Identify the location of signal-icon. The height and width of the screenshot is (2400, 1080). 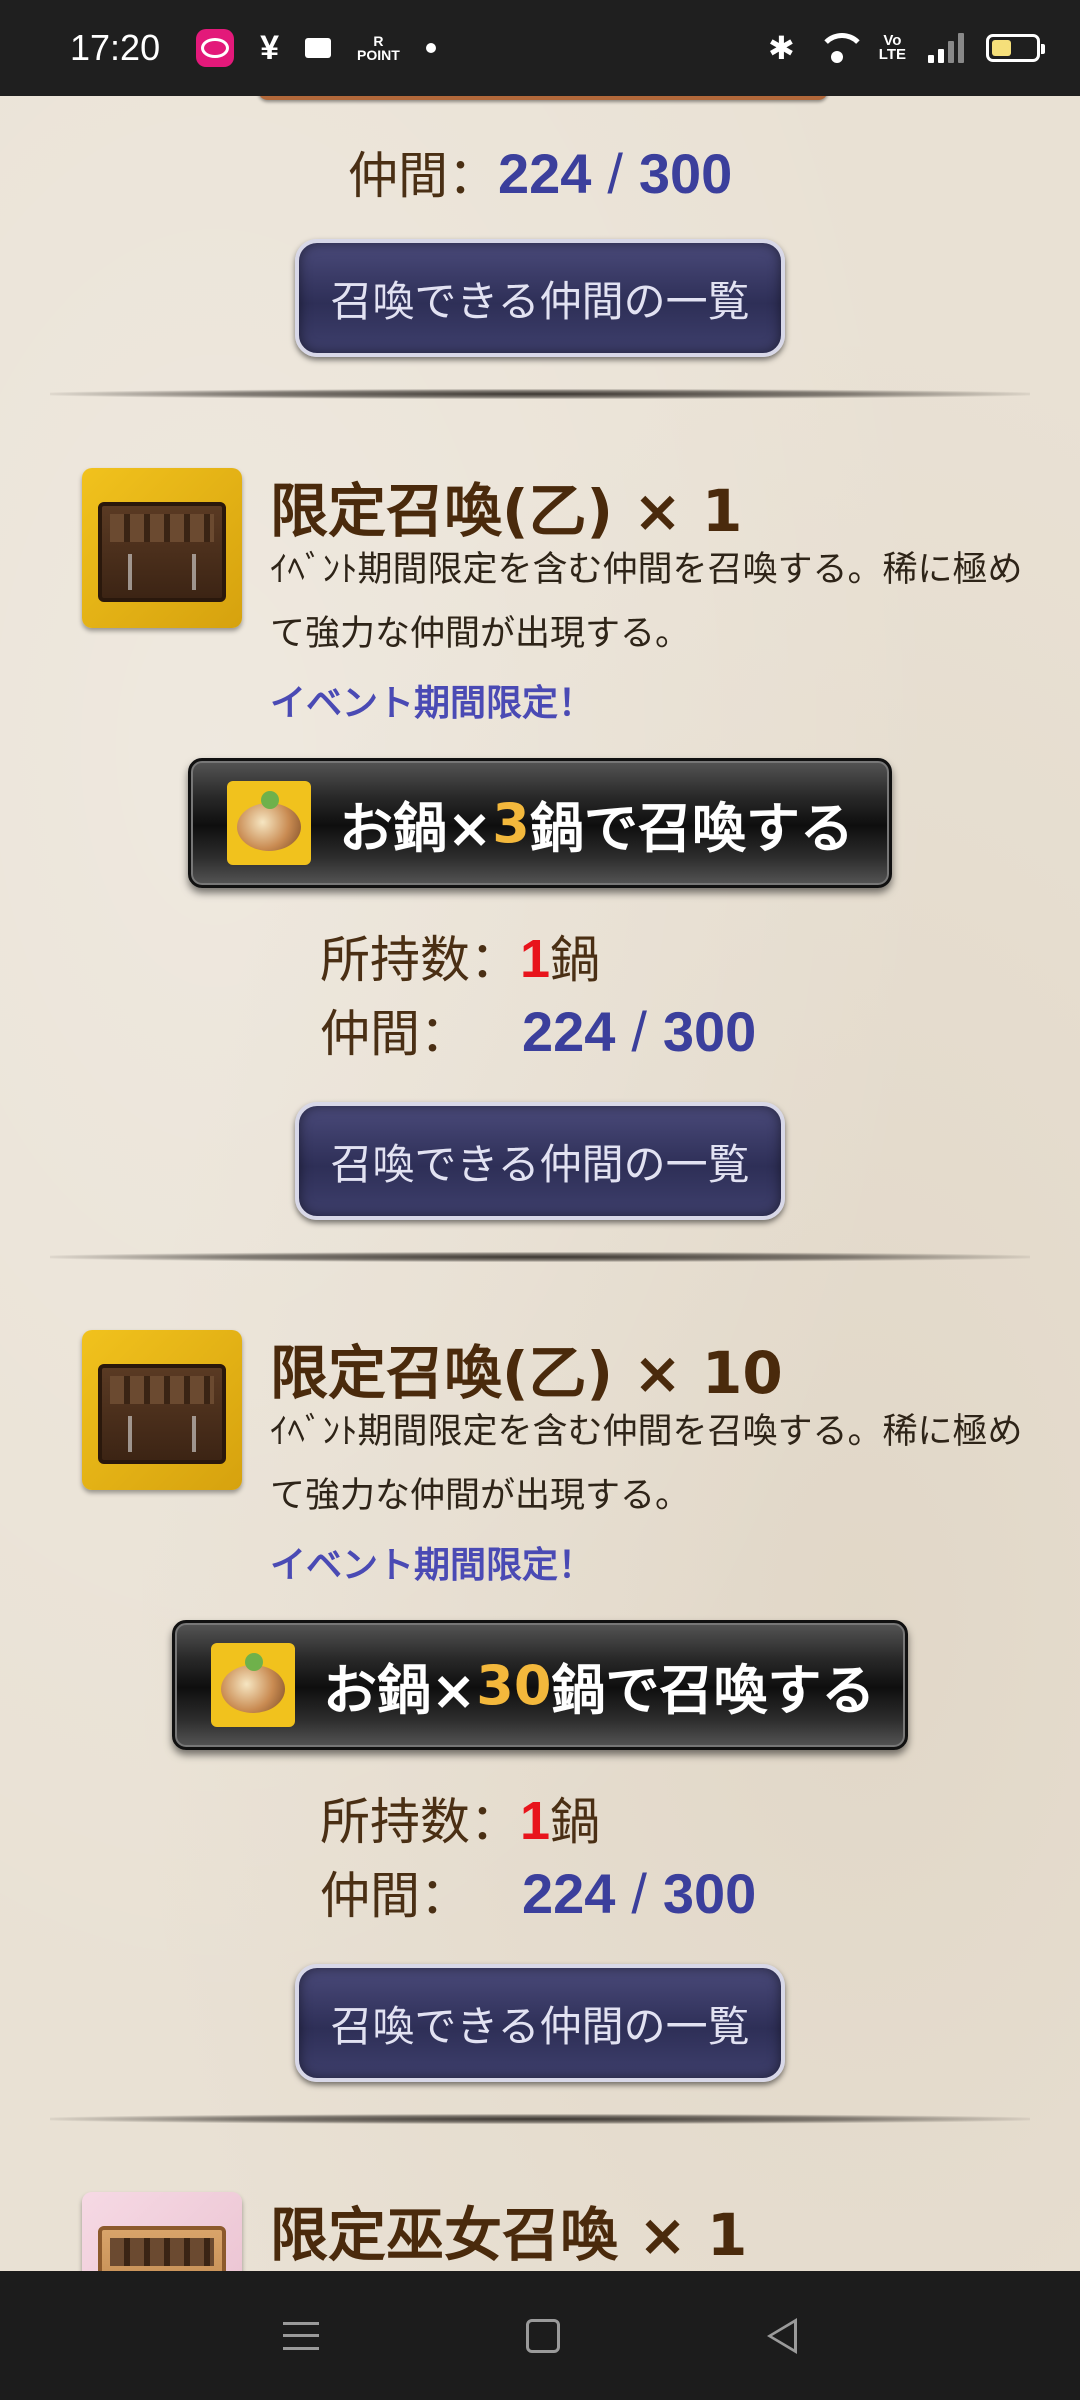
(946, 48).